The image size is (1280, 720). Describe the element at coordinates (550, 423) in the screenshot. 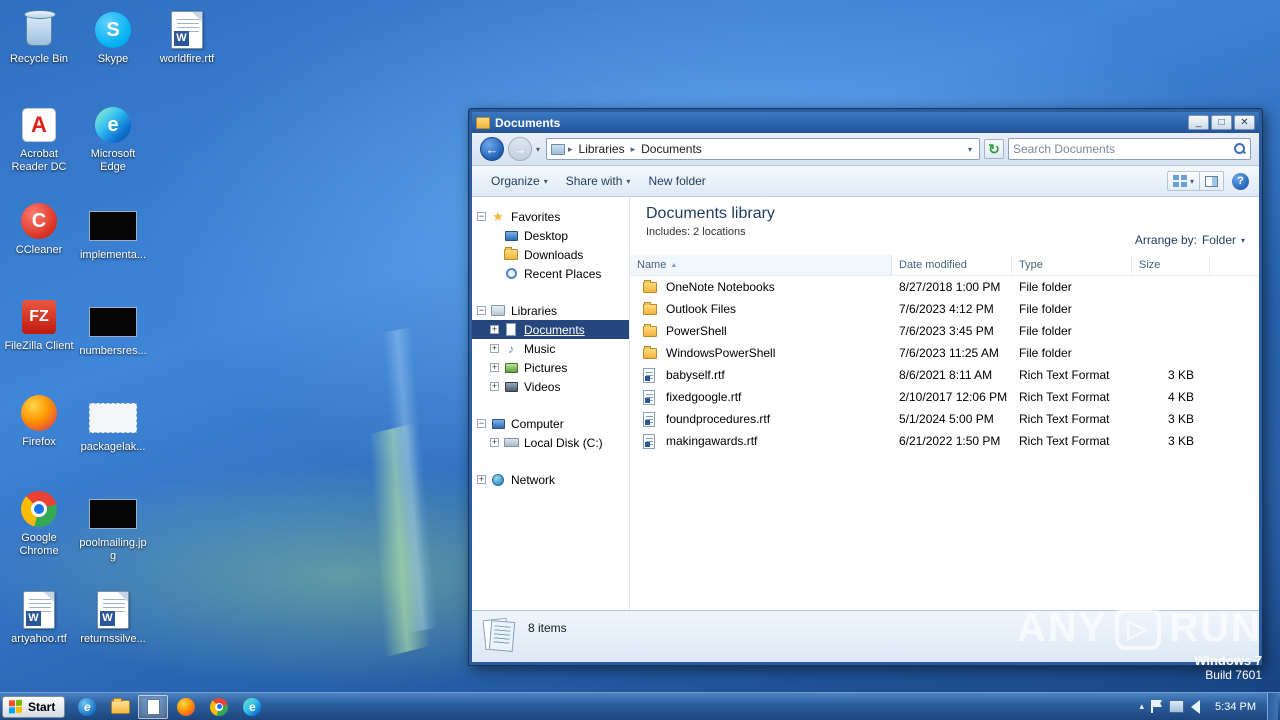

I see `sidebar-group-computer: − Computer` at that location.